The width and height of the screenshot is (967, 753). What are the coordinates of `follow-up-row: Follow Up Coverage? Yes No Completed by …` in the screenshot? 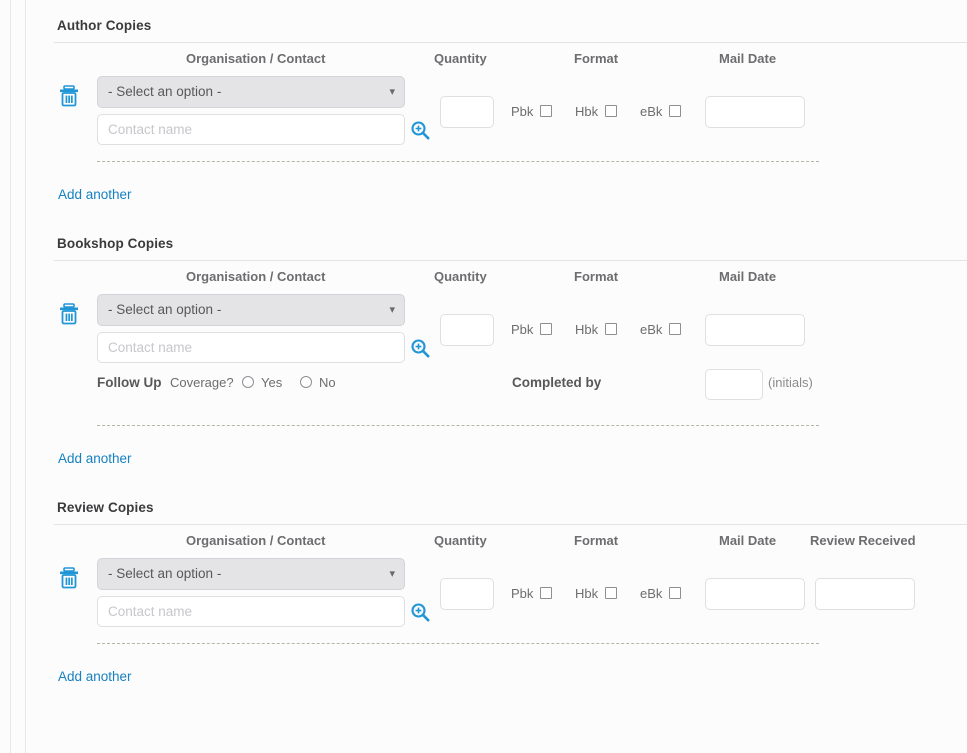 It's located at (503, 392).